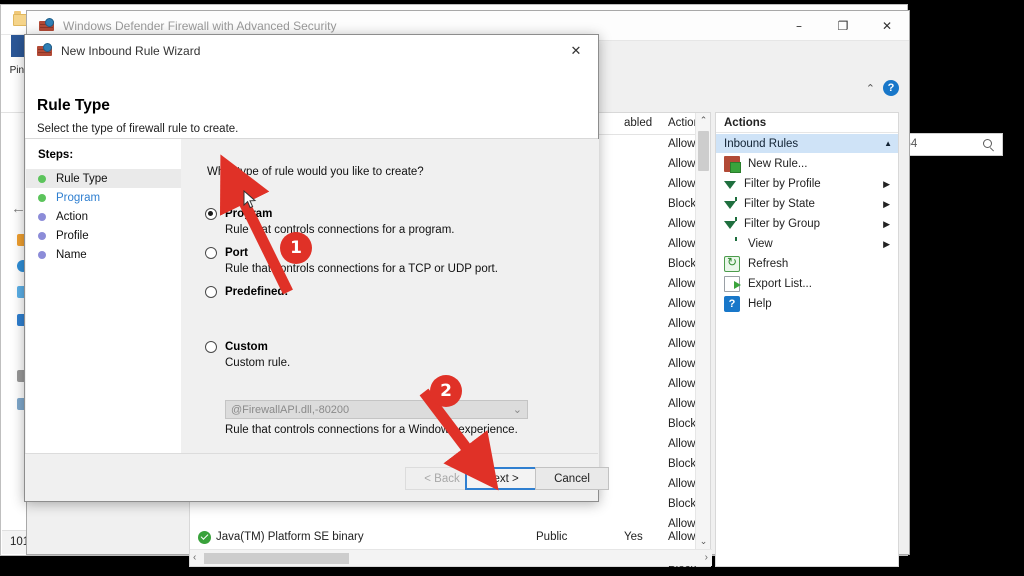  Describe the element at coordinates (103, 197) in the screenshot. I see `wizard-step-program: Program` at that location.